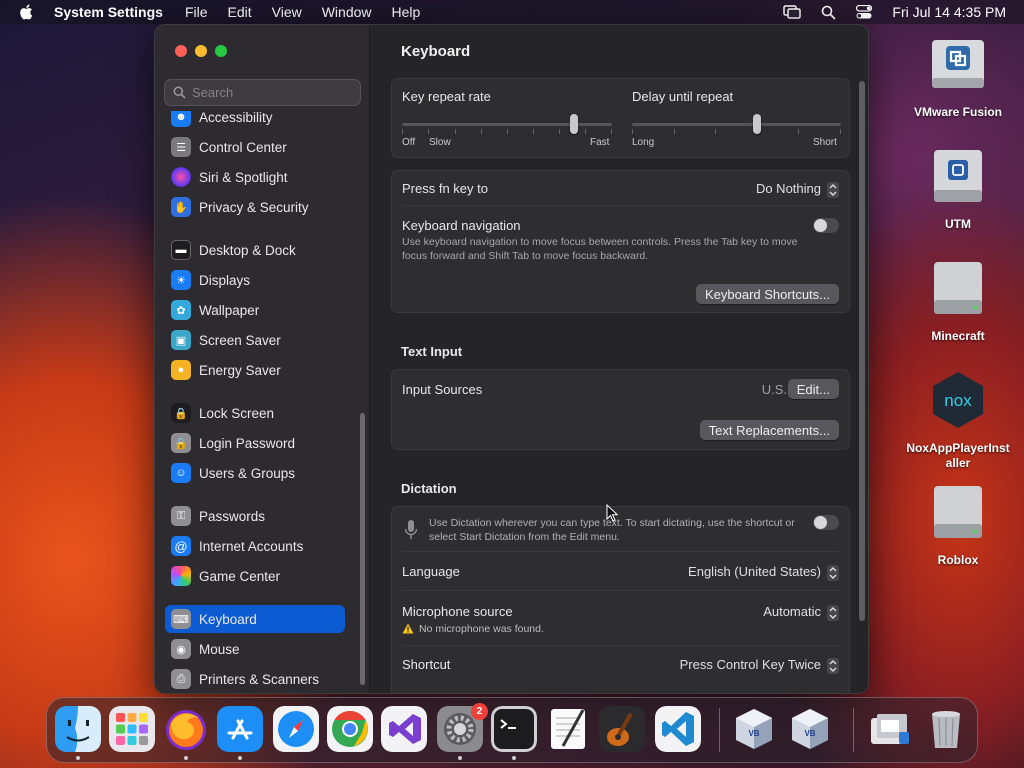  What do you see at coordinates (287, 12) in the screenshot?
I see `menu-view: View` at bounding box center [287, 12].